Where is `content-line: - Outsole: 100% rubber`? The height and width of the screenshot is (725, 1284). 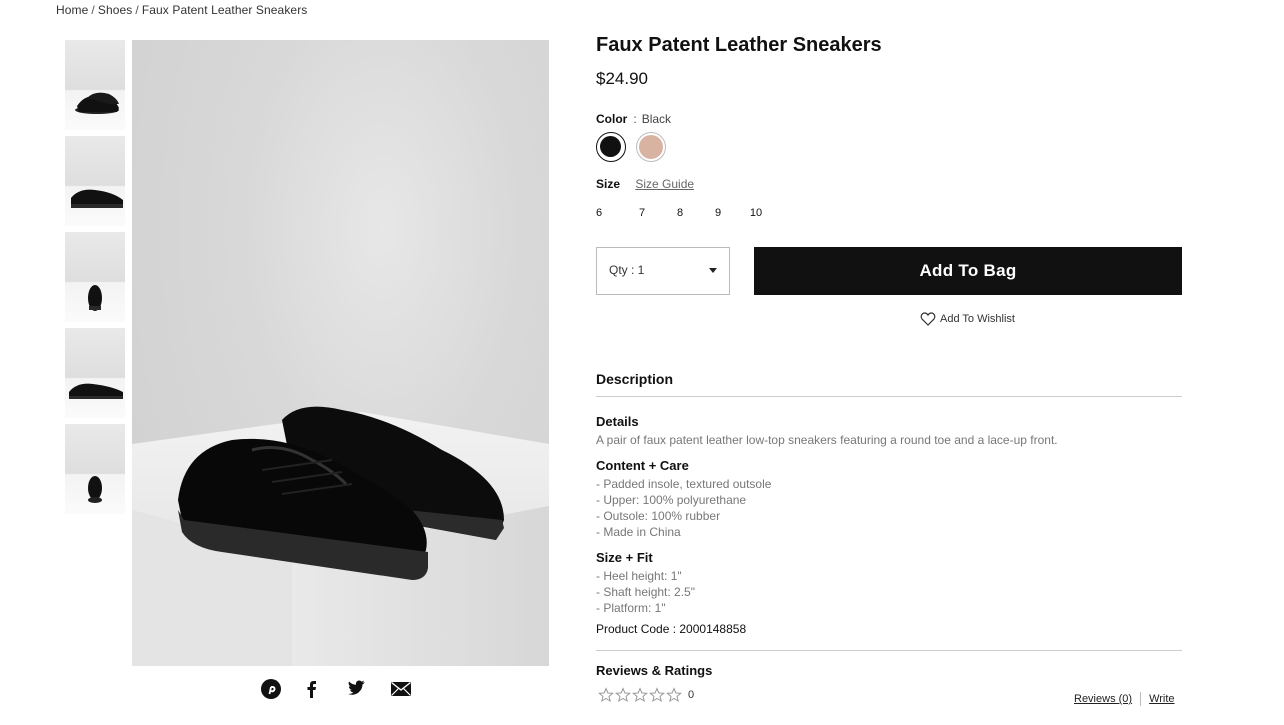 content-line: - Outsole: 100% rubber is located at coordinates (658, 516).